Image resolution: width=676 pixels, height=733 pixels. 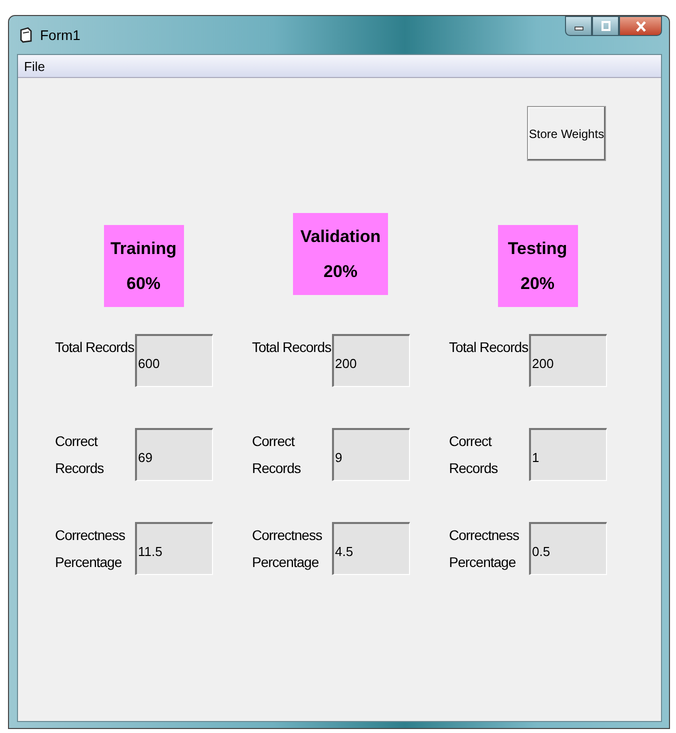 What do you see at coordinates (568, 454) in the screenshot?
I see `input-field: 1` at bounding box center [568, 454].